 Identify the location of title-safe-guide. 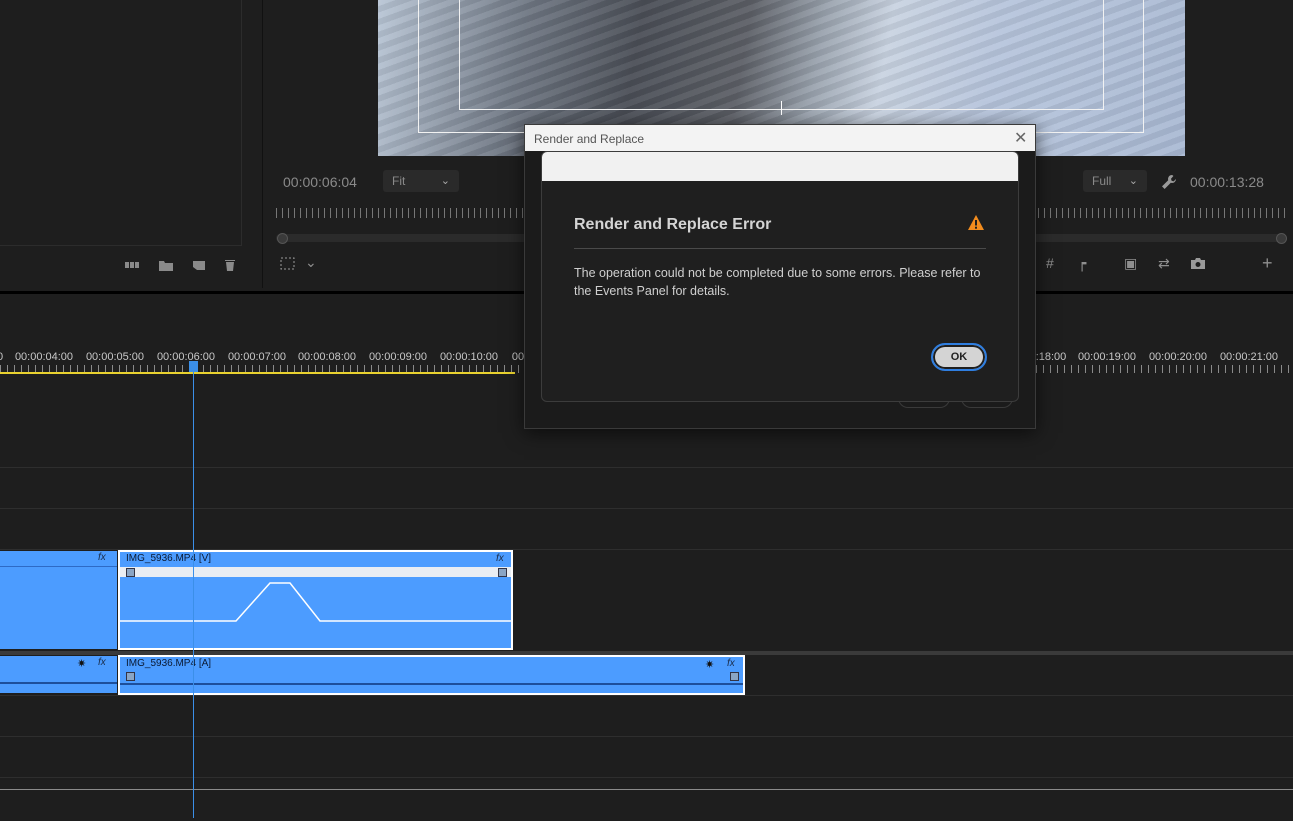
(781, 55).